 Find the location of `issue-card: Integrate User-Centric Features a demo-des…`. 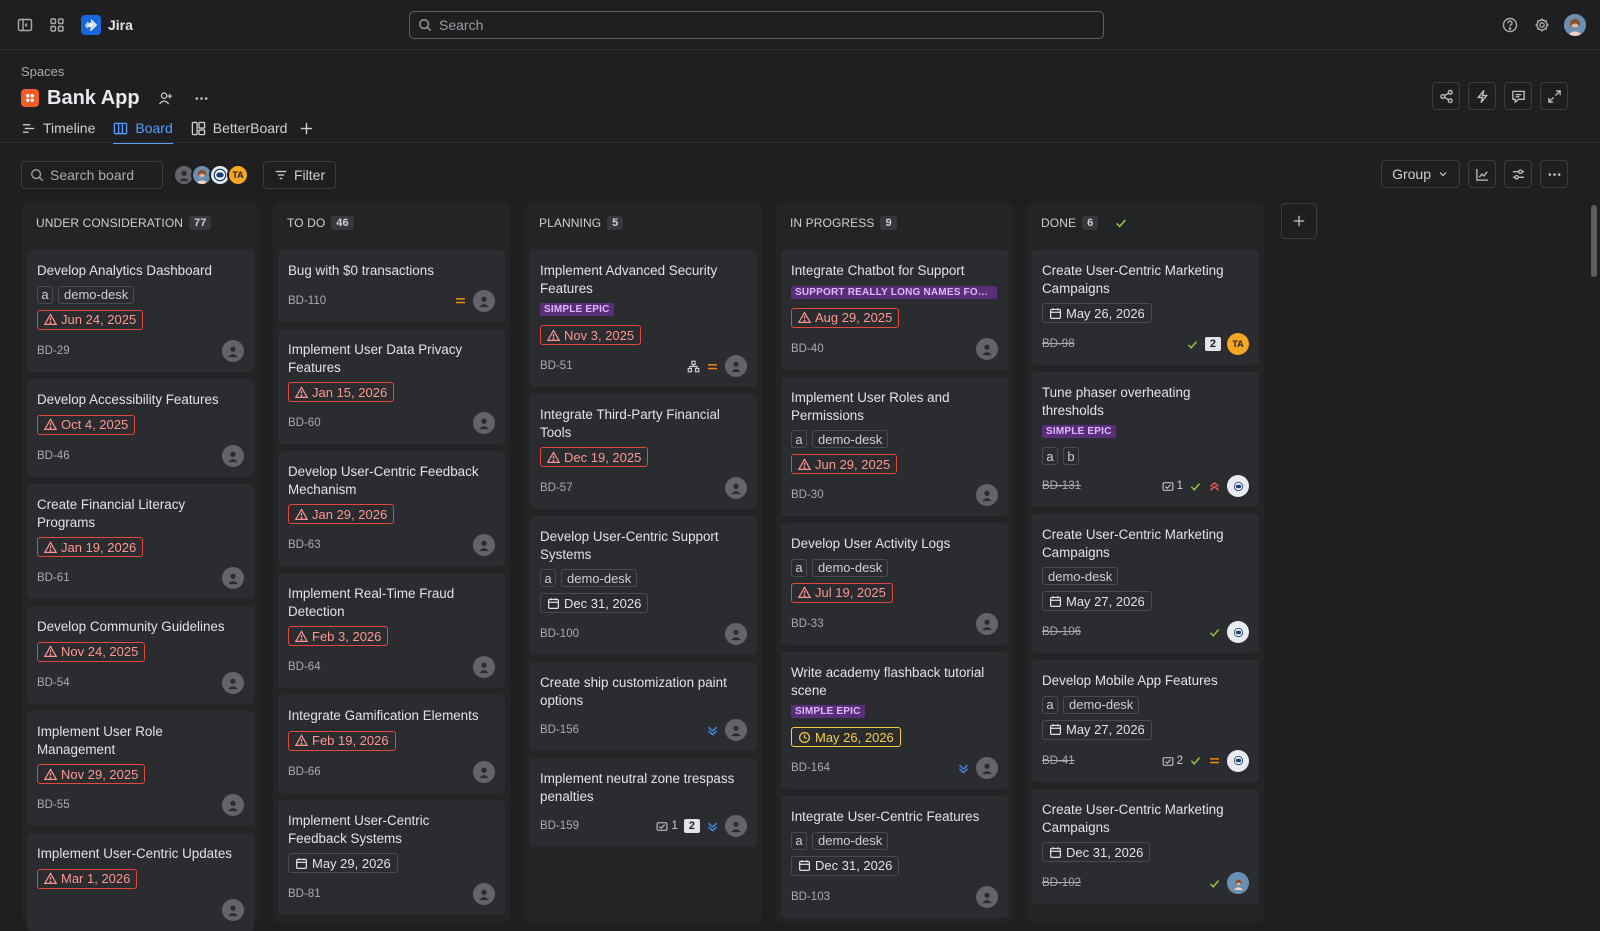

issue-card: Integrate User-Centric Features a demo-des… is located at coordinates (894, 857).